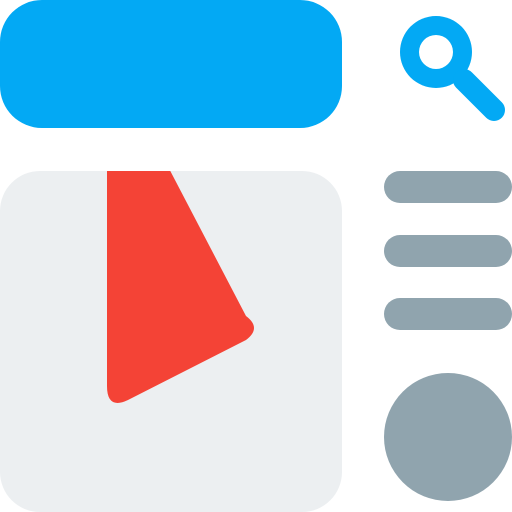 The height and width of the screenshot is (512, 512). Describe the element at coordinates (436, 52) in the screenshot. I see `search-icon-lens-hole` at that location.